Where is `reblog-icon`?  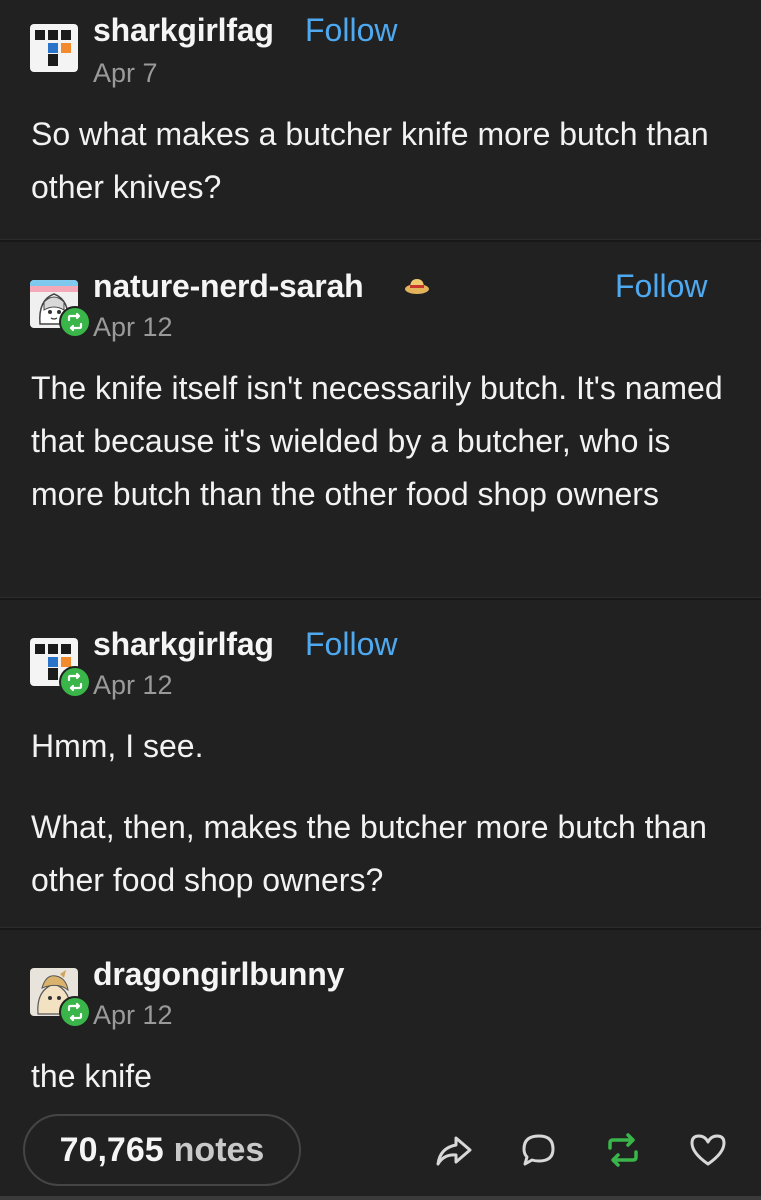 reblog-icon is located at coordinates (623, 1150).